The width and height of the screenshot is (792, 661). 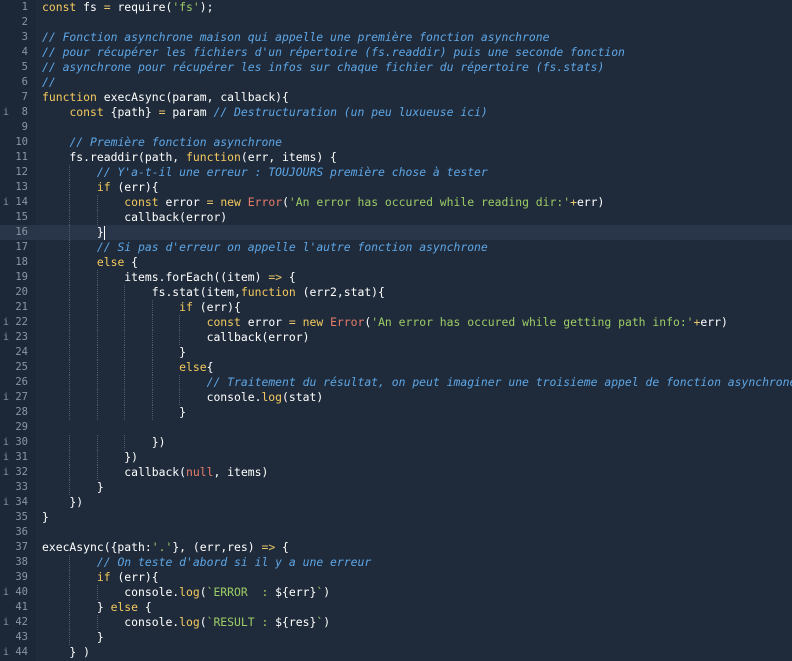 What do you see at coordinates (396, 187) in the screenshot?
I see `code-line: 13 if (err){` at bounding box center [396, 187].